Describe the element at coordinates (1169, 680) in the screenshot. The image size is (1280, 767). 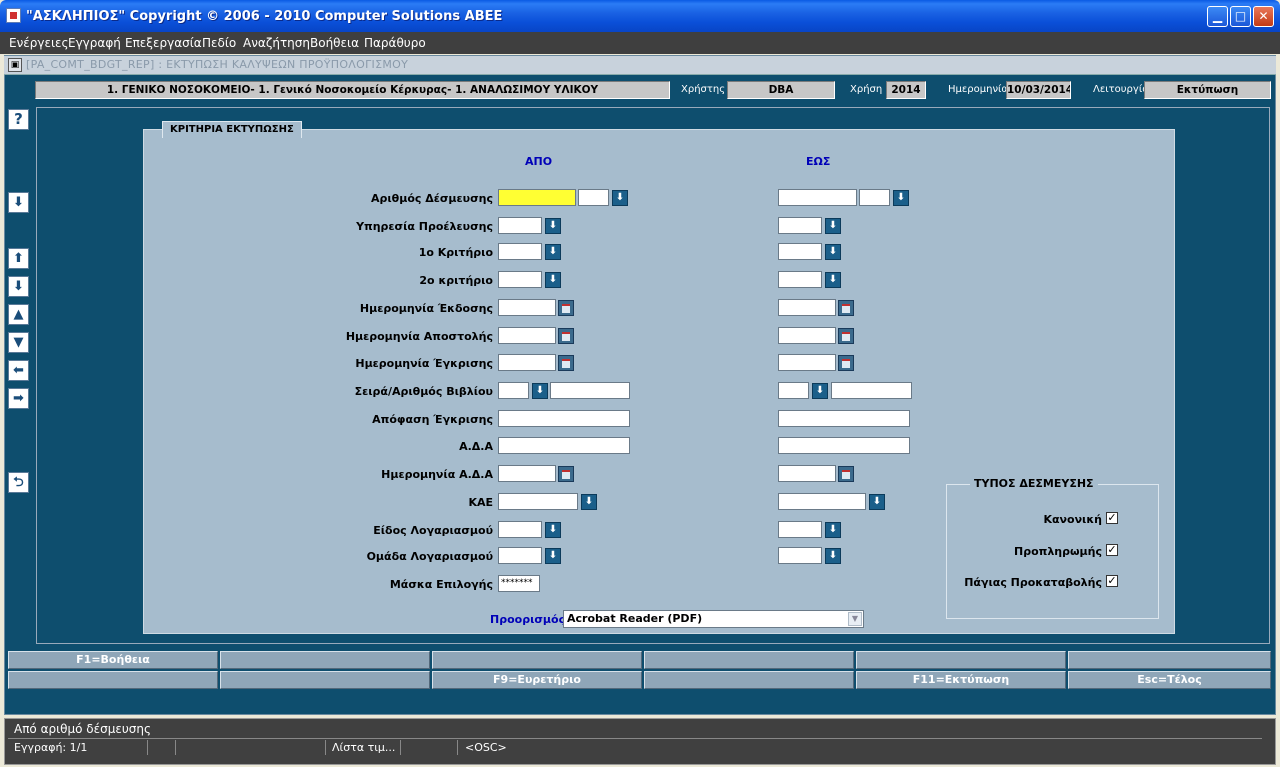
I see `fkey-exit-button: Esc=Τέλος` at that location.